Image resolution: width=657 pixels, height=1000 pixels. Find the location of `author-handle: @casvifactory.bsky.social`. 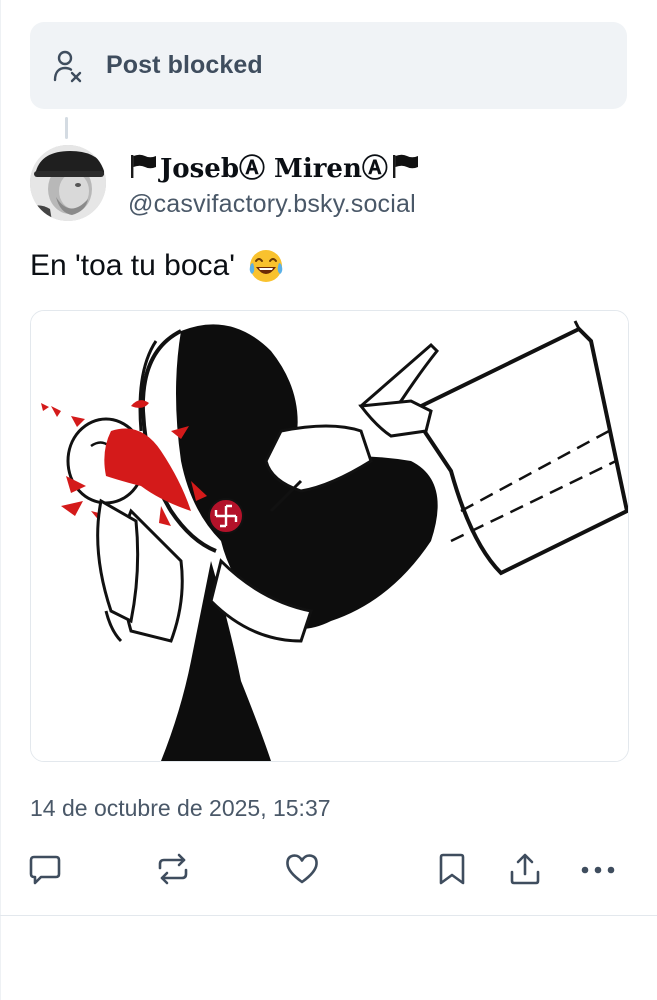

author-handle: @casvifactory.bsky.social is located at coordinates (274, 204).